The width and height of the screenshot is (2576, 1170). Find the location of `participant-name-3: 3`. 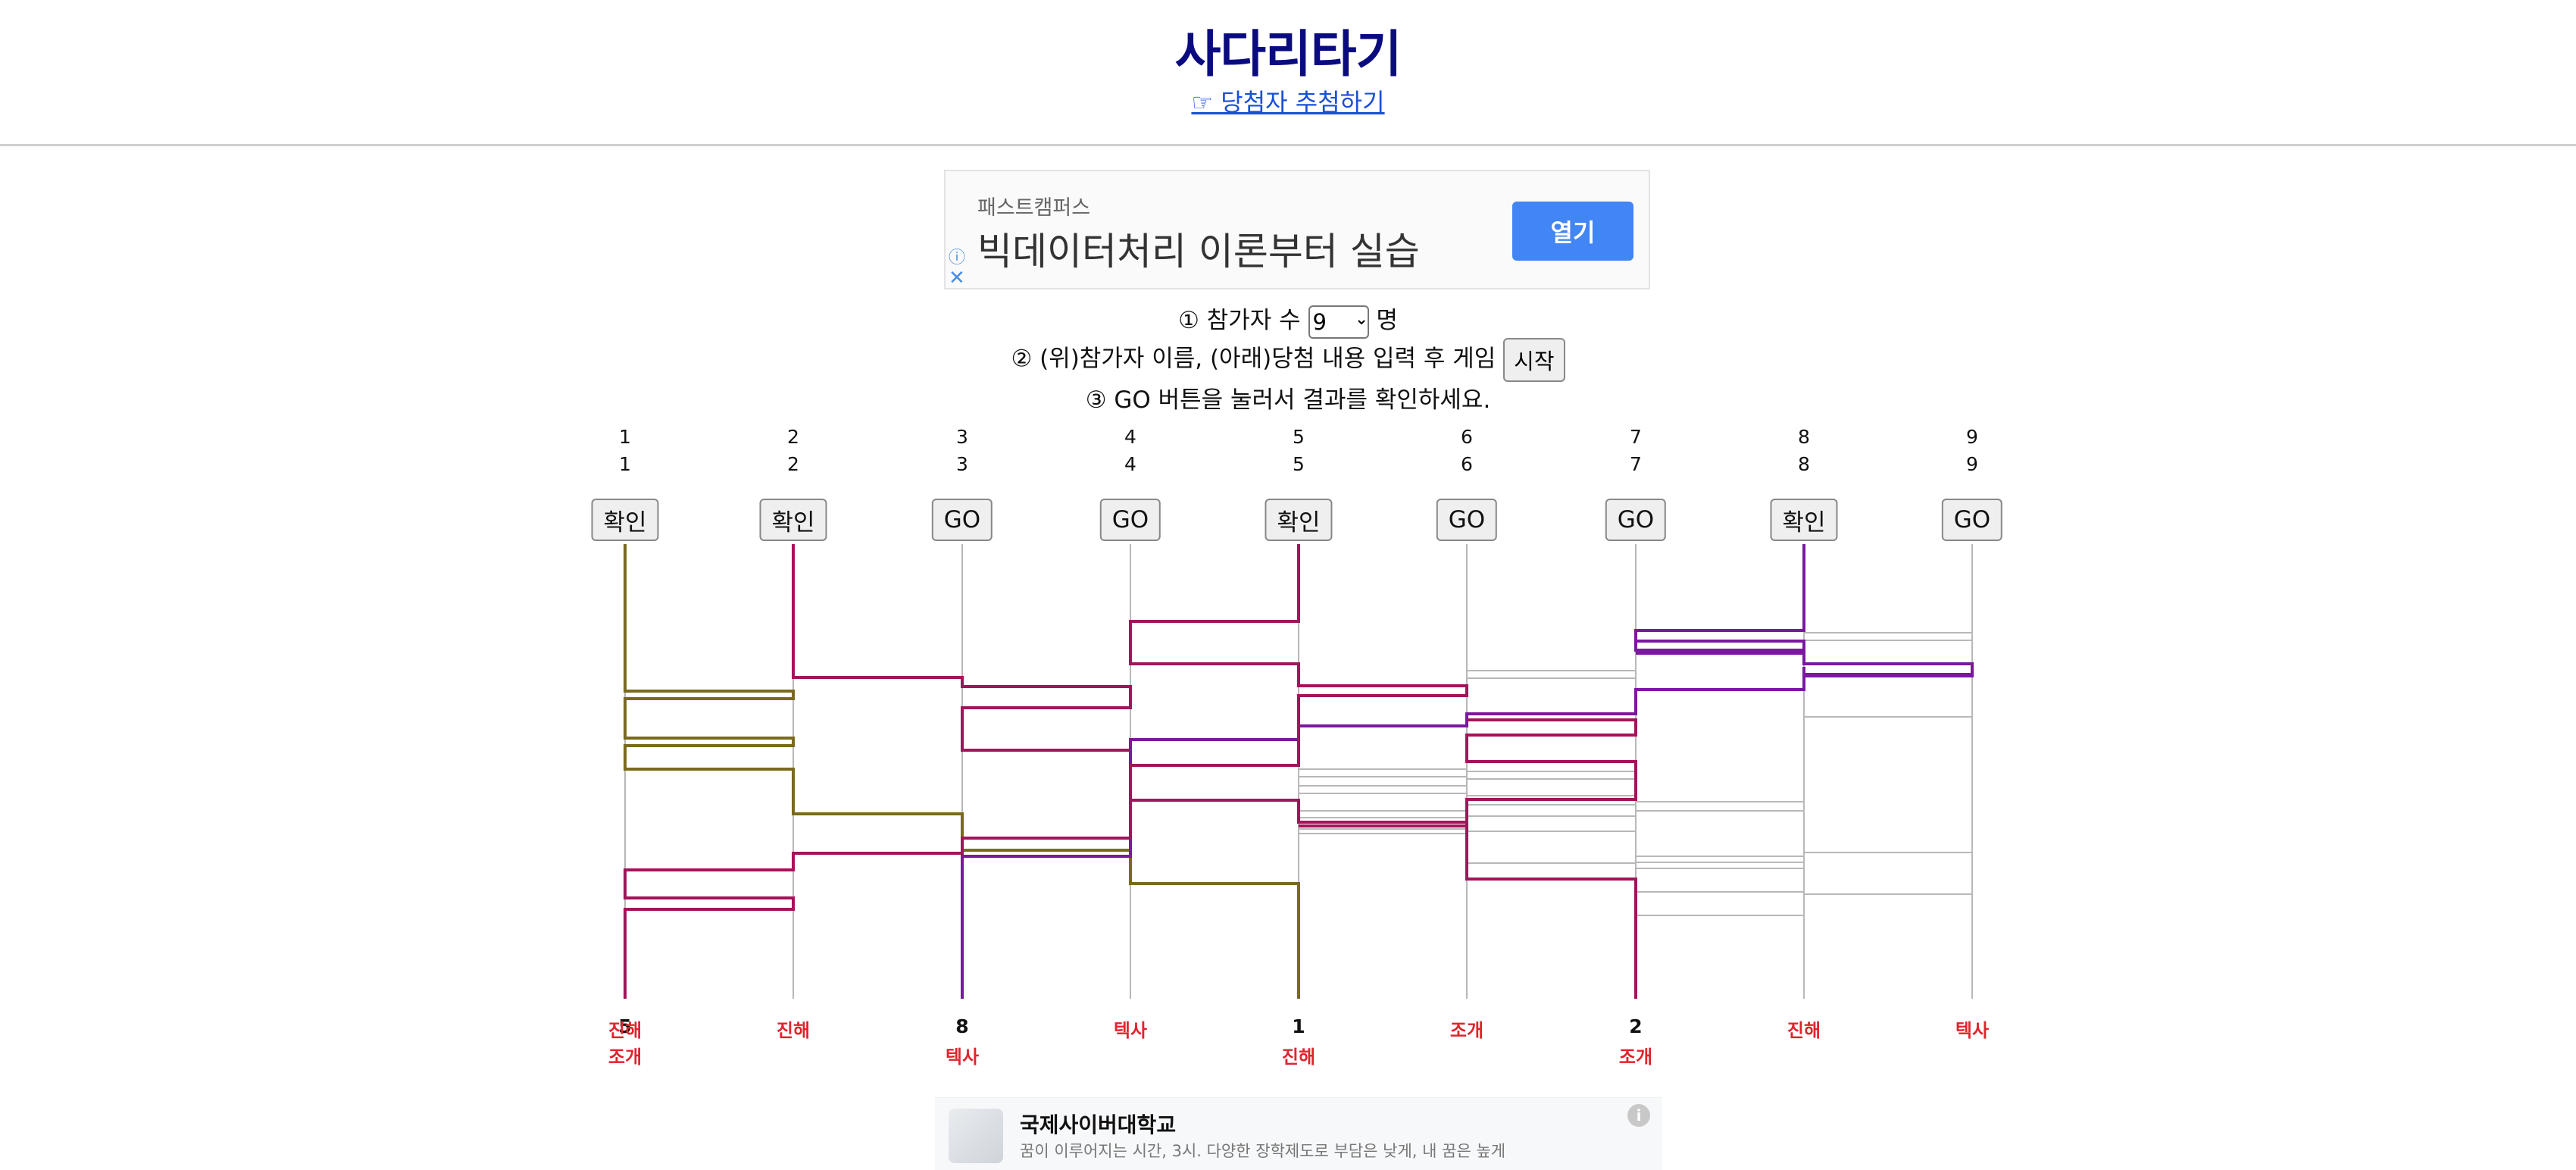

participant-name-3: 3 is located at coordinates (963, 437).